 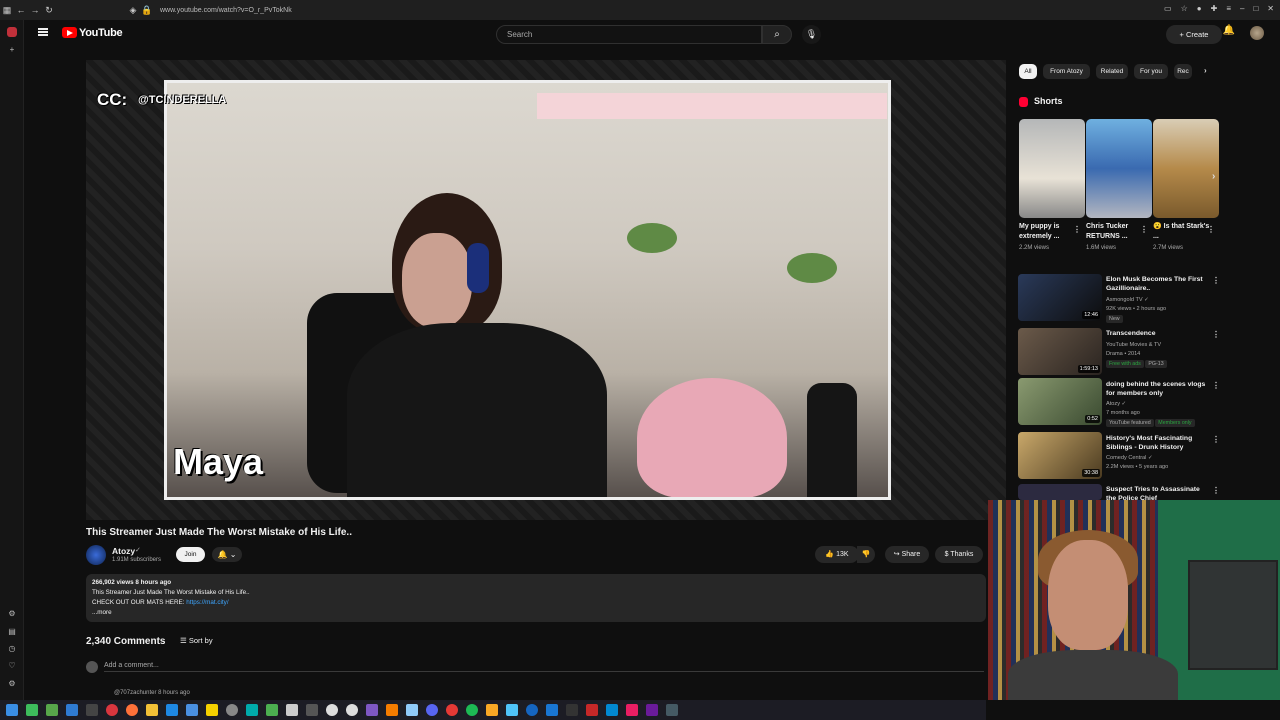 What do you see at coordinates (101, 33) in the screenshot?
I see `youtube-logo-text: YouTube` at bounding box center [101, 33].